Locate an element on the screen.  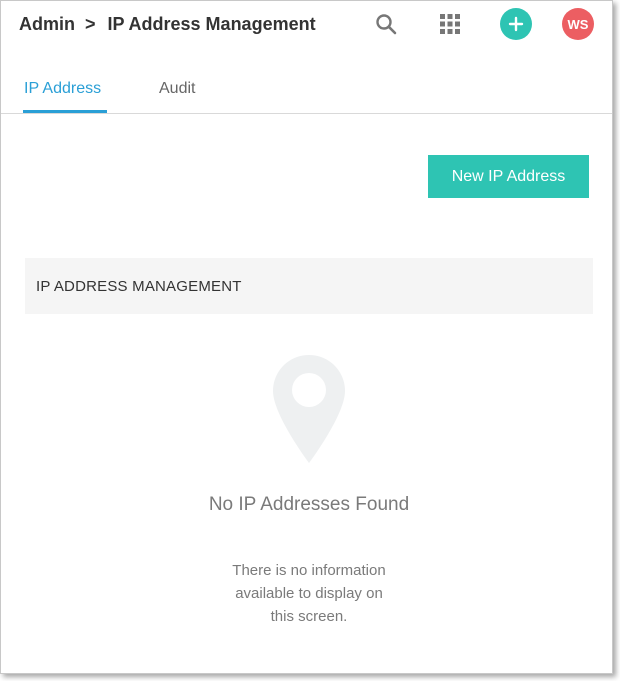
breadcrumb: Admin > IP Address Management is located at coordinates (167, 24).